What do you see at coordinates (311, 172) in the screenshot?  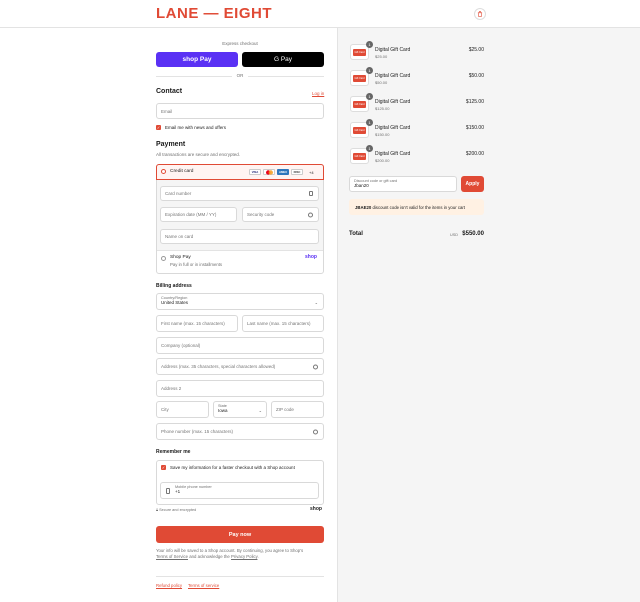 I see `more-cards-count: +4` at bounding box center [311, 172].